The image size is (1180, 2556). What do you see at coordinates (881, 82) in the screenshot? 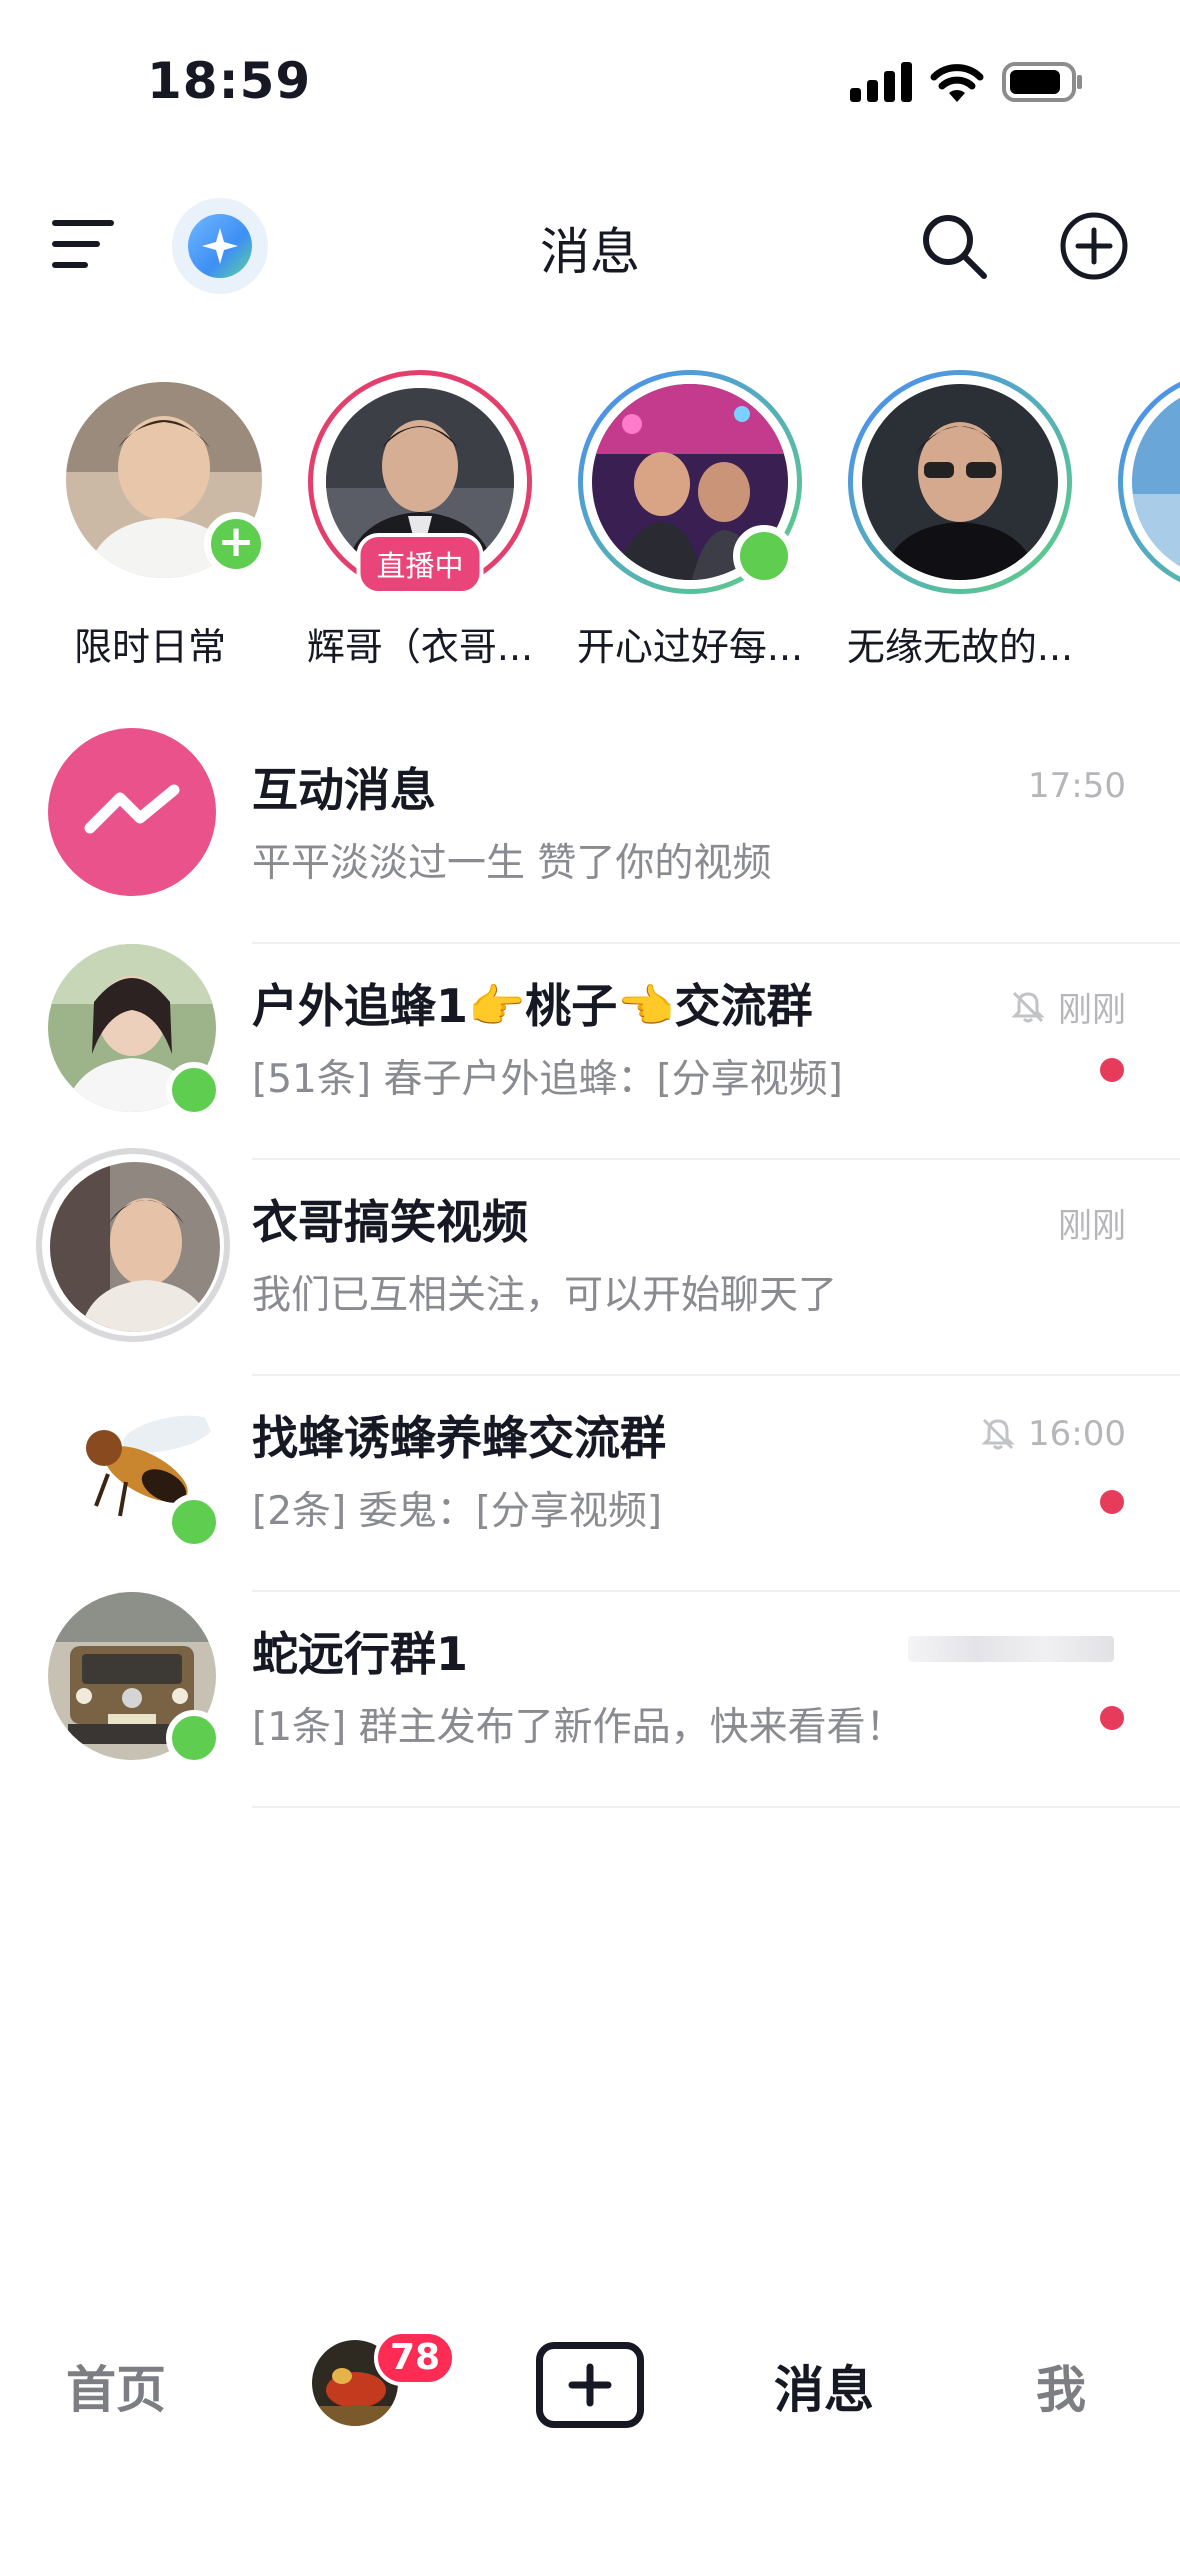
I see `cellular-signal-icon` at bounding box center [881, 82].